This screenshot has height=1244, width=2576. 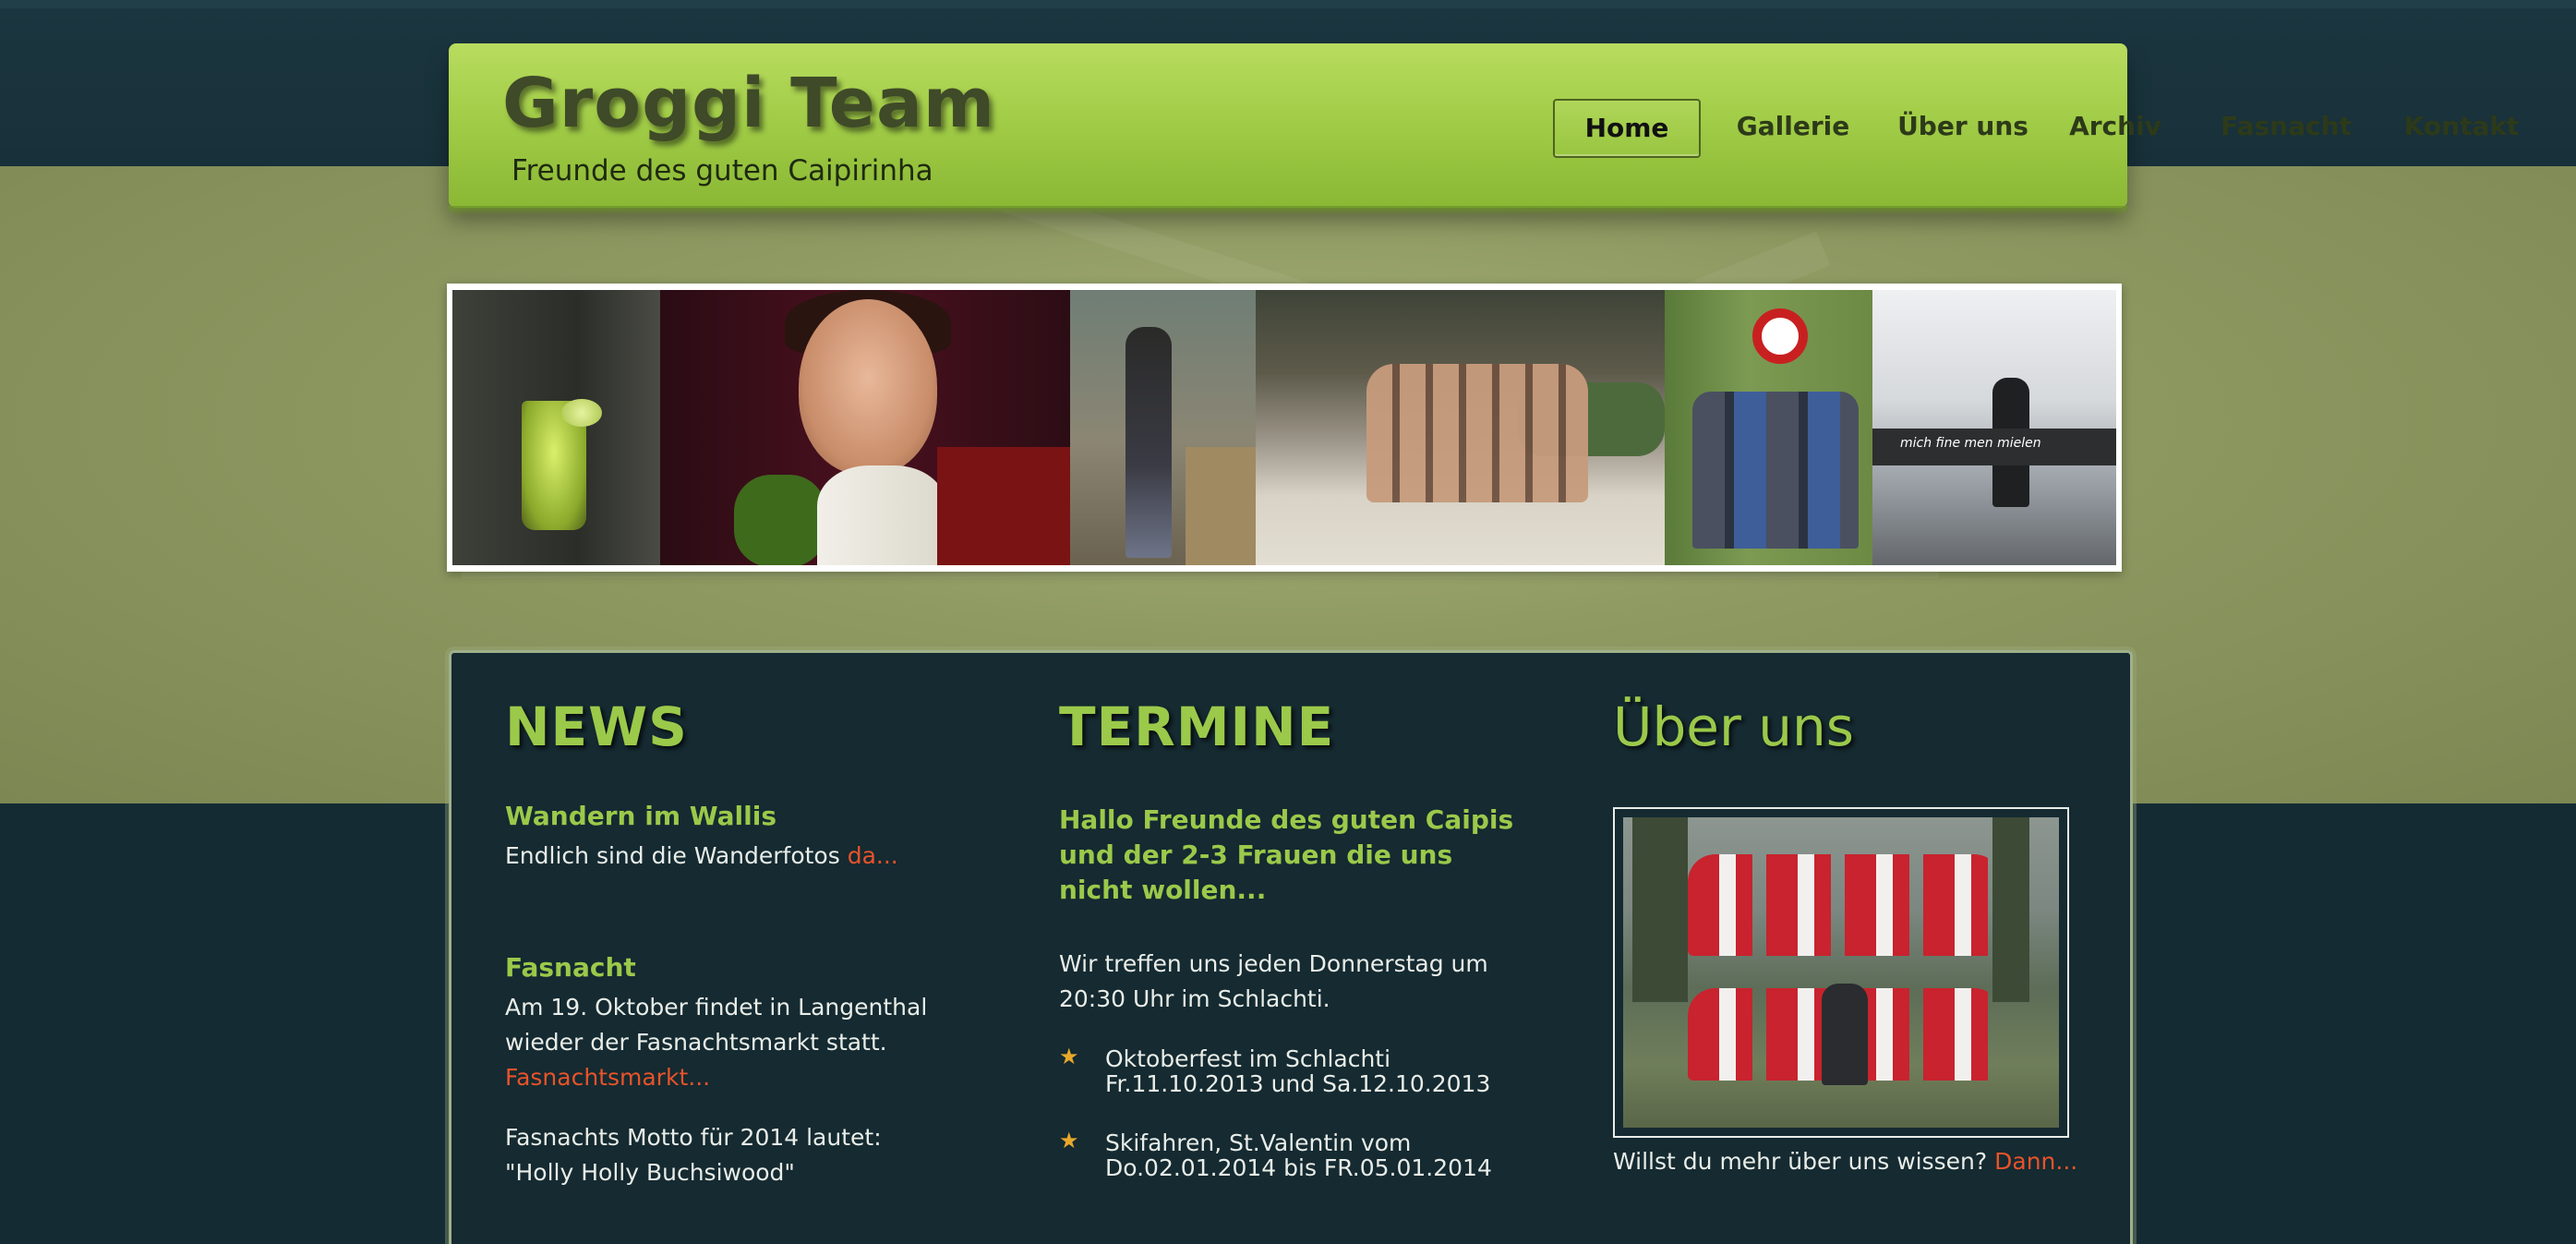 What do you see at coordinates (570, 967) in the screenshot?
I see `news-item-title: Fasnacht` at bounding box center [570, 967].